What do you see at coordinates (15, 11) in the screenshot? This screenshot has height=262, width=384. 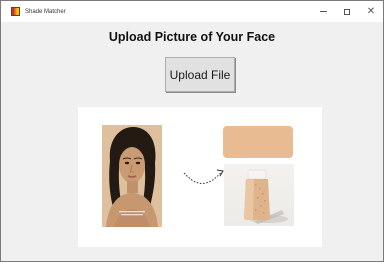 I see `app-icon` at bounding box center [15, 11].